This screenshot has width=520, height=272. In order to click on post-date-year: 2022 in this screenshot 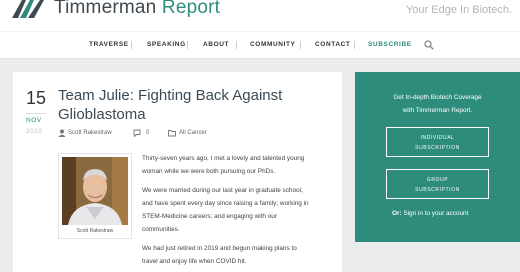, I will do `click(34, 131)`.